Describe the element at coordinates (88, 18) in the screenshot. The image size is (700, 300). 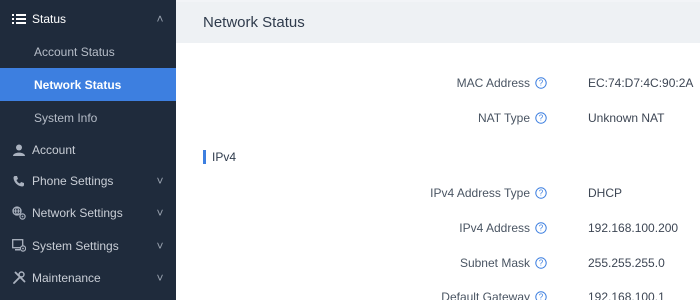
I see `sidebar-section-status: Status ˄` at that location.